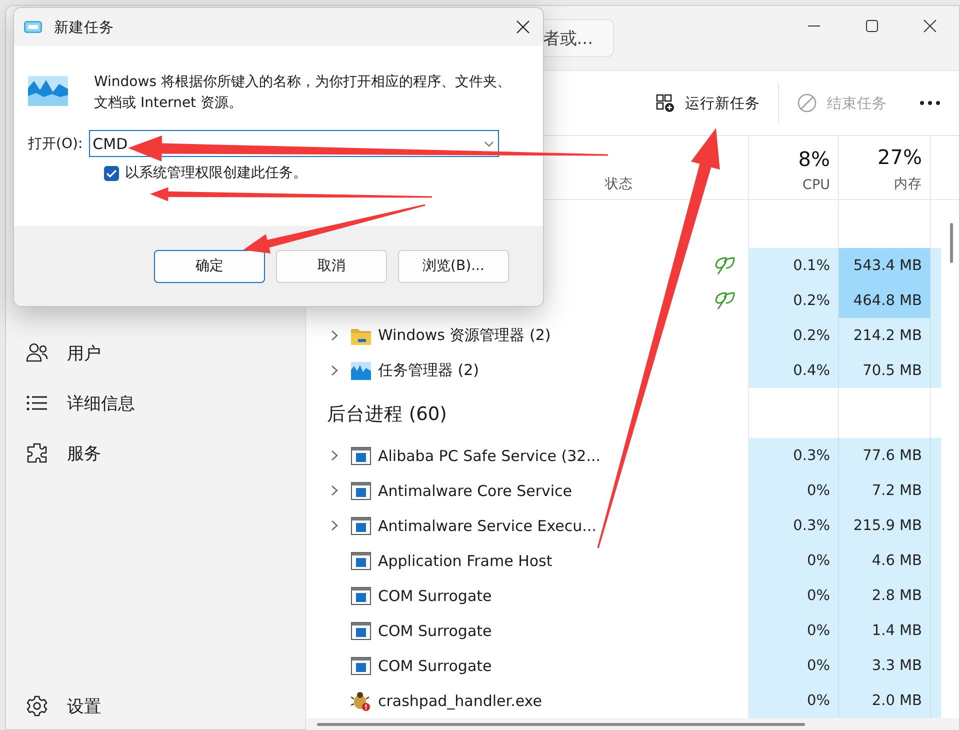 This screenshot has width=960, height=730. What do you see at coordinates (111, 173) in the screenshot?
I see `admin-checkbox` at bounding box center [111, 173].